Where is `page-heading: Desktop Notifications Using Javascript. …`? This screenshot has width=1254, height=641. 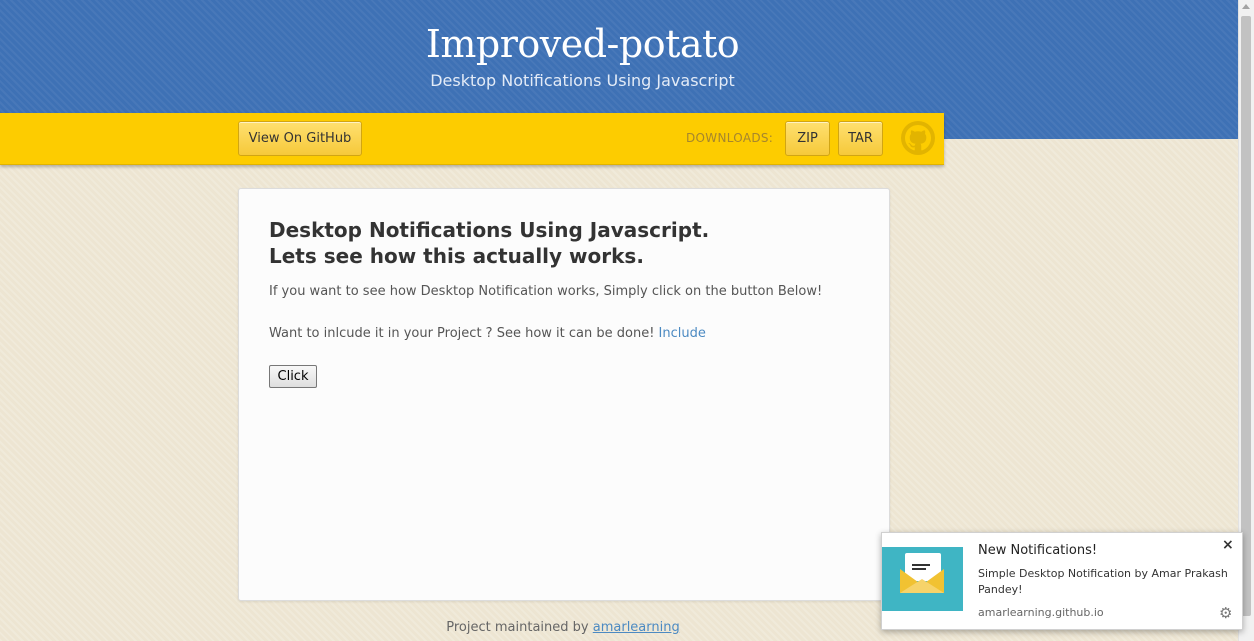 page-heading: Desktop Notifications Using Javascript. … is located at coordinates (569, 243).